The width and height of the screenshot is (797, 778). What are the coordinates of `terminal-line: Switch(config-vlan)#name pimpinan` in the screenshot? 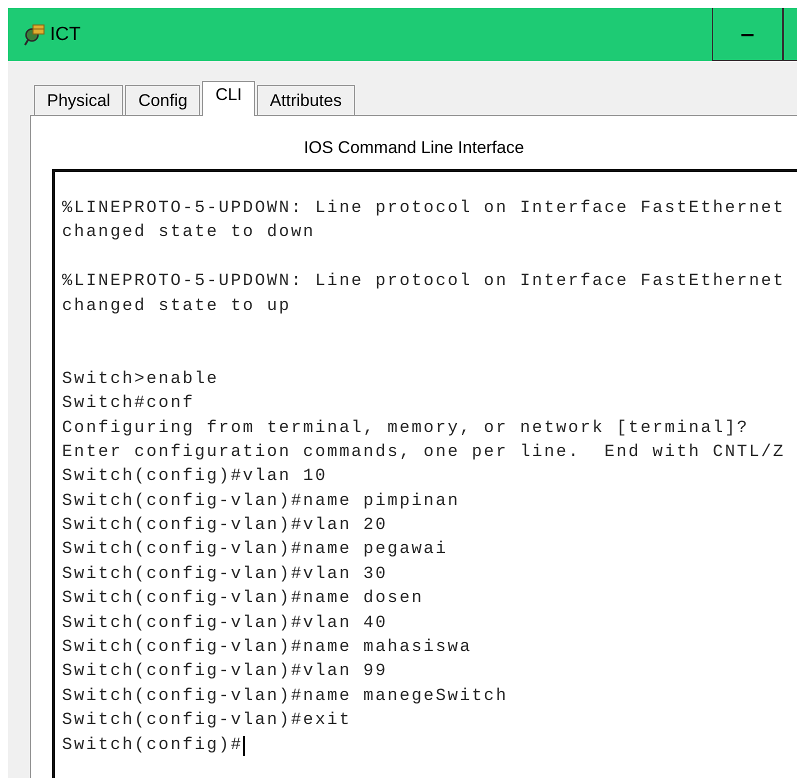 It's located at (261, 501).